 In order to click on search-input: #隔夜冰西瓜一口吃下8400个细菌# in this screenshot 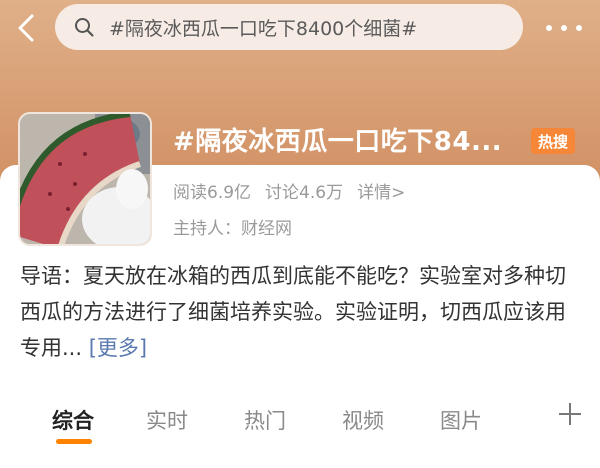, I will do `click(289, 27)`.